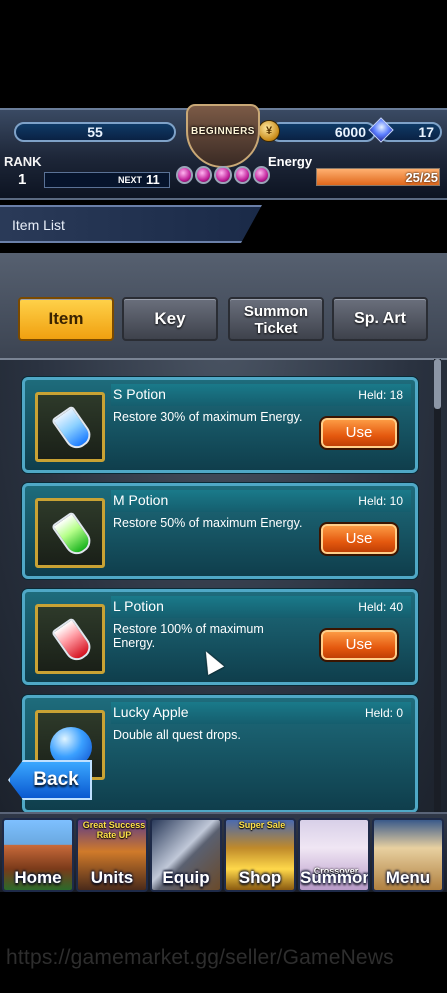  Describe the element at coordinates (260, 855) in the screenshot. I see `nav-shop-button: Super Sale Shop` at that location.